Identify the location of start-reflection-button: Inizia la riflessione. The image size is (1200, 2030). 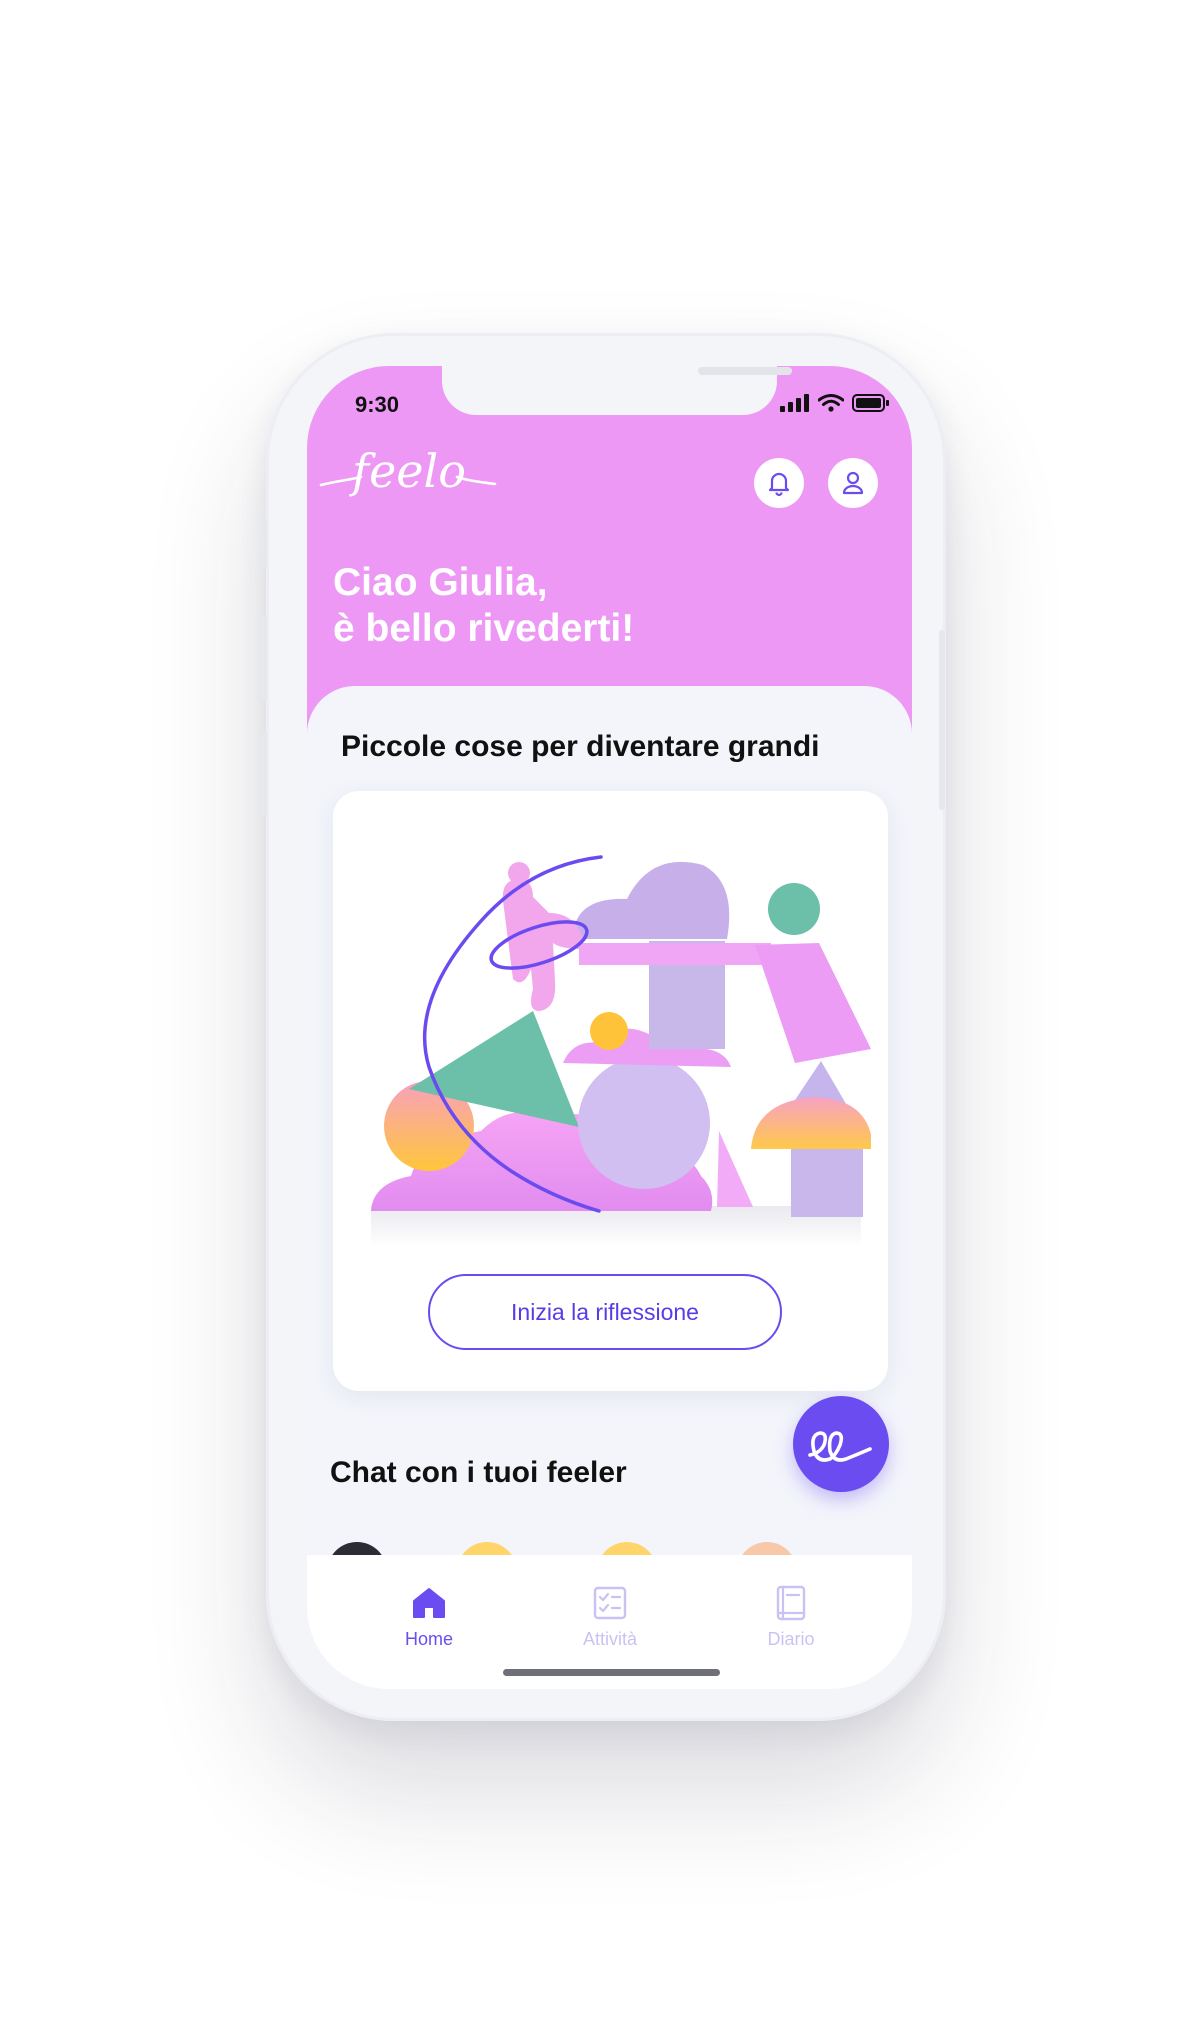
(605, 1312).